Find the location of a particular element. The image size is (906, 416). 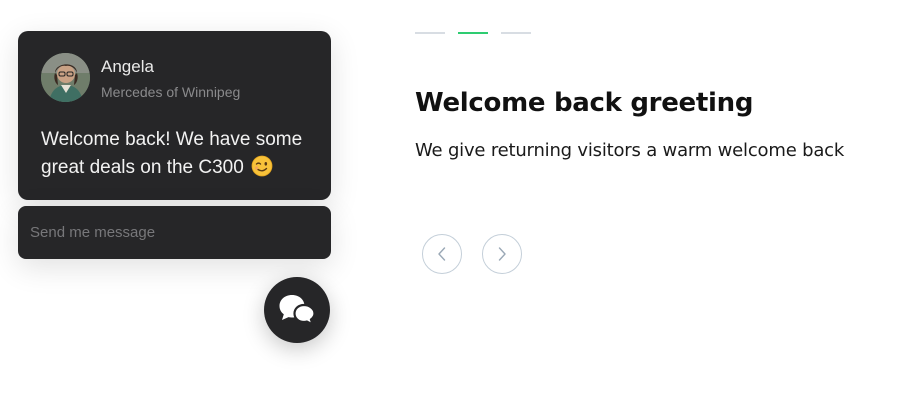

message-input is located at coordinates (175, 232).